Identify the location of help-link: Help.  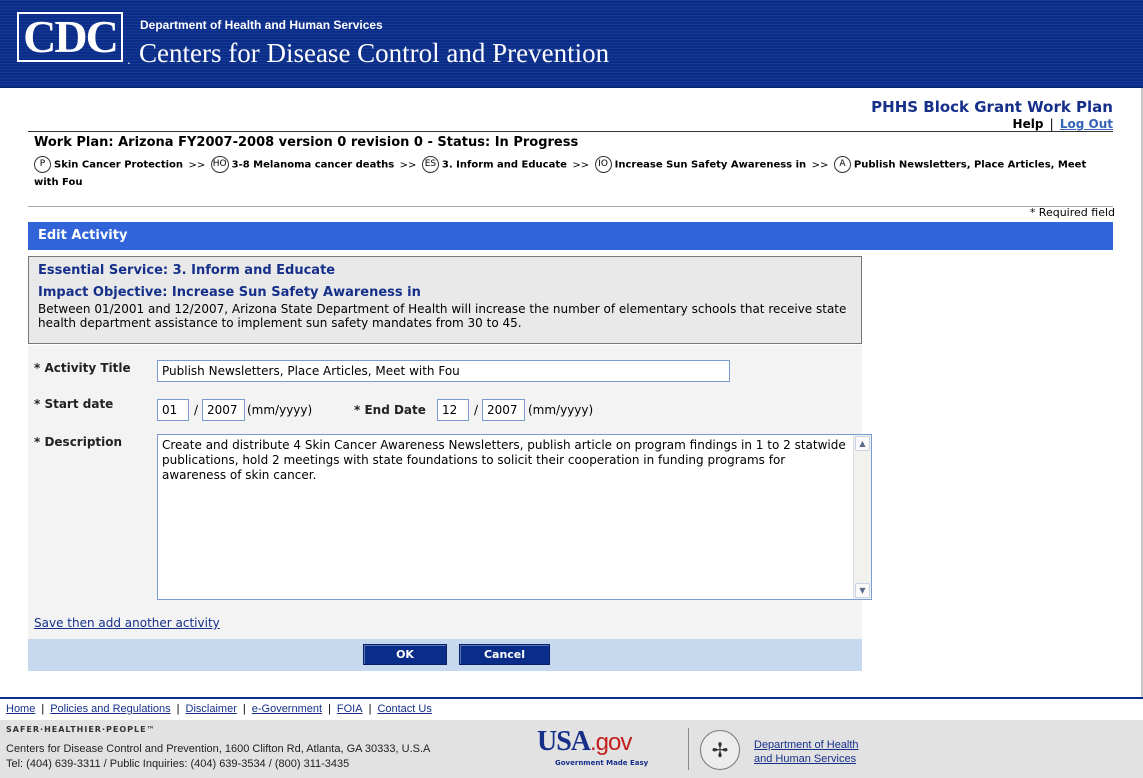
(1028, 124).